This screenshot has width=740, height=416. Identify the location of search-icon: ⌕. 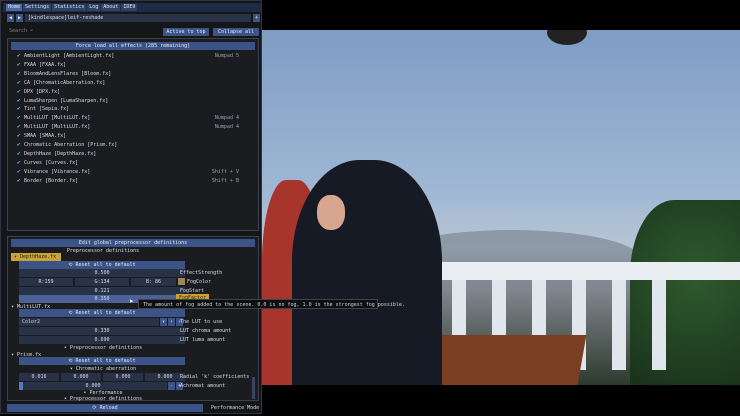
(32, 31).